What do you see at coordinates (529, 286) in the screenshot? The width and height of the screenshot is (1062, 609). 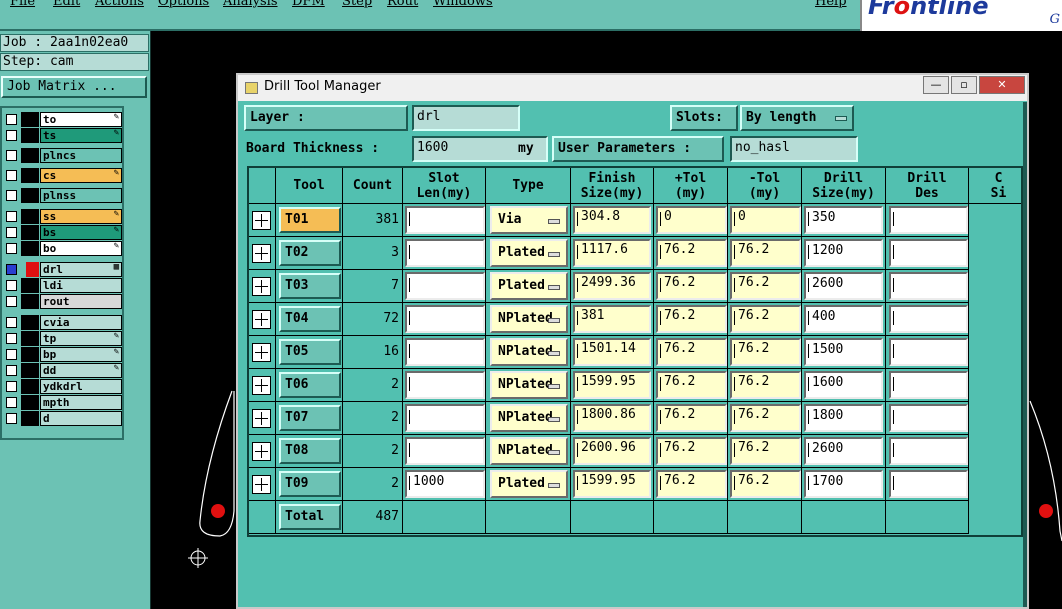 I see `type-select: Plated` at bounding box center [529, 286].